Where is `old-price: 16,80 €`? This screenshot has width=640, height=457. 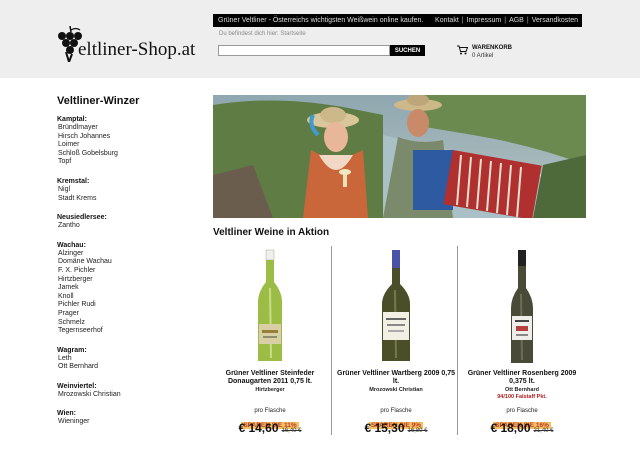
old-price: 16,80 € is located at coordinates (417, 431).